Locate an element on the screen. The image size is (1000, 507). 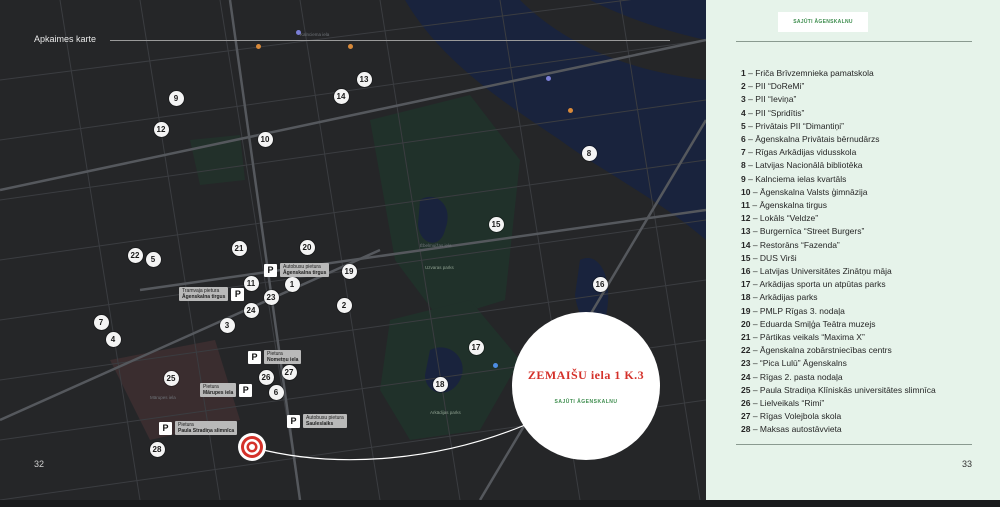
stop-marker: P Pietura Mārupes iela is located at coordinates (226, 390).